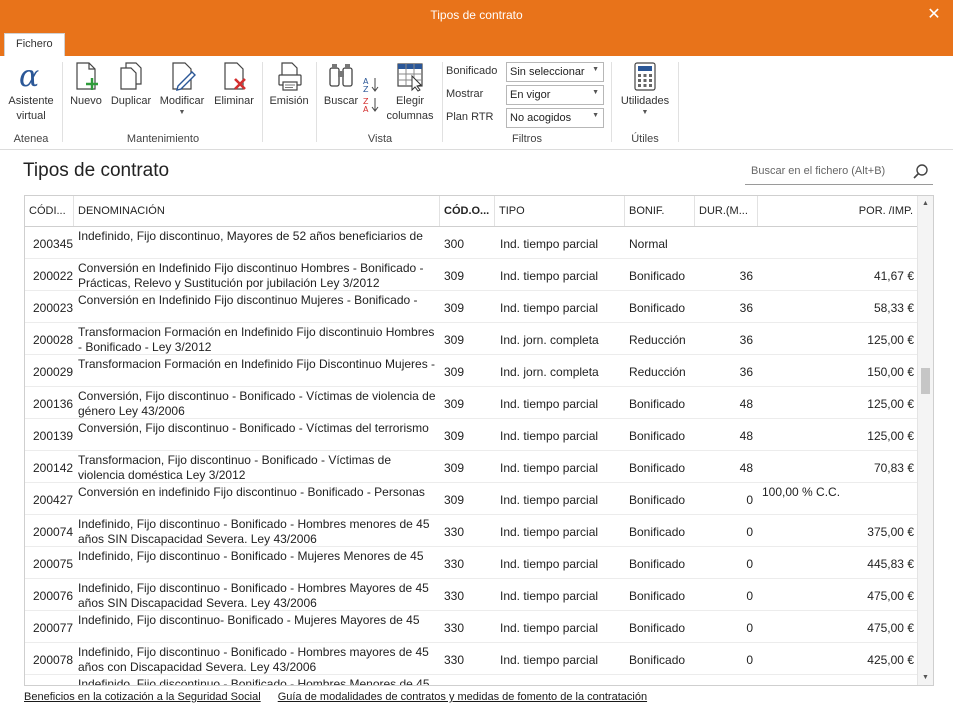  Describe the element at coordinates (454, 564) in the screenshot. I see `cell-cod-oficial: 330` at that location.